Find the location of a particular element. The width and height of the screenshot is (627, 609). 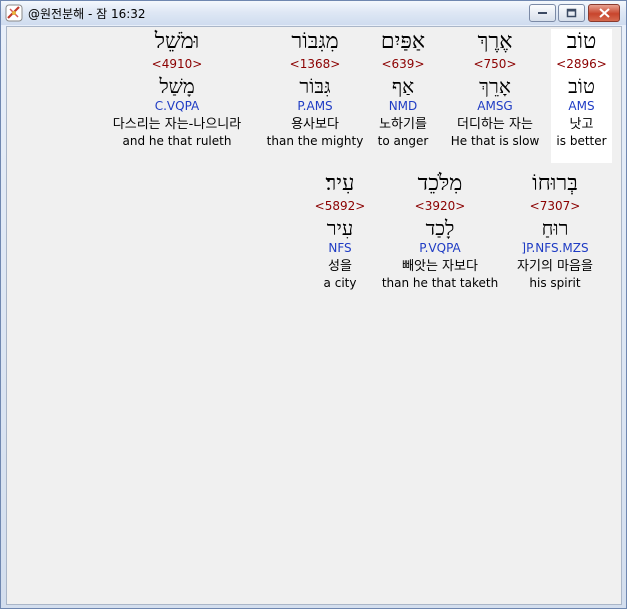

close-button is located at coordinates (604, 13).